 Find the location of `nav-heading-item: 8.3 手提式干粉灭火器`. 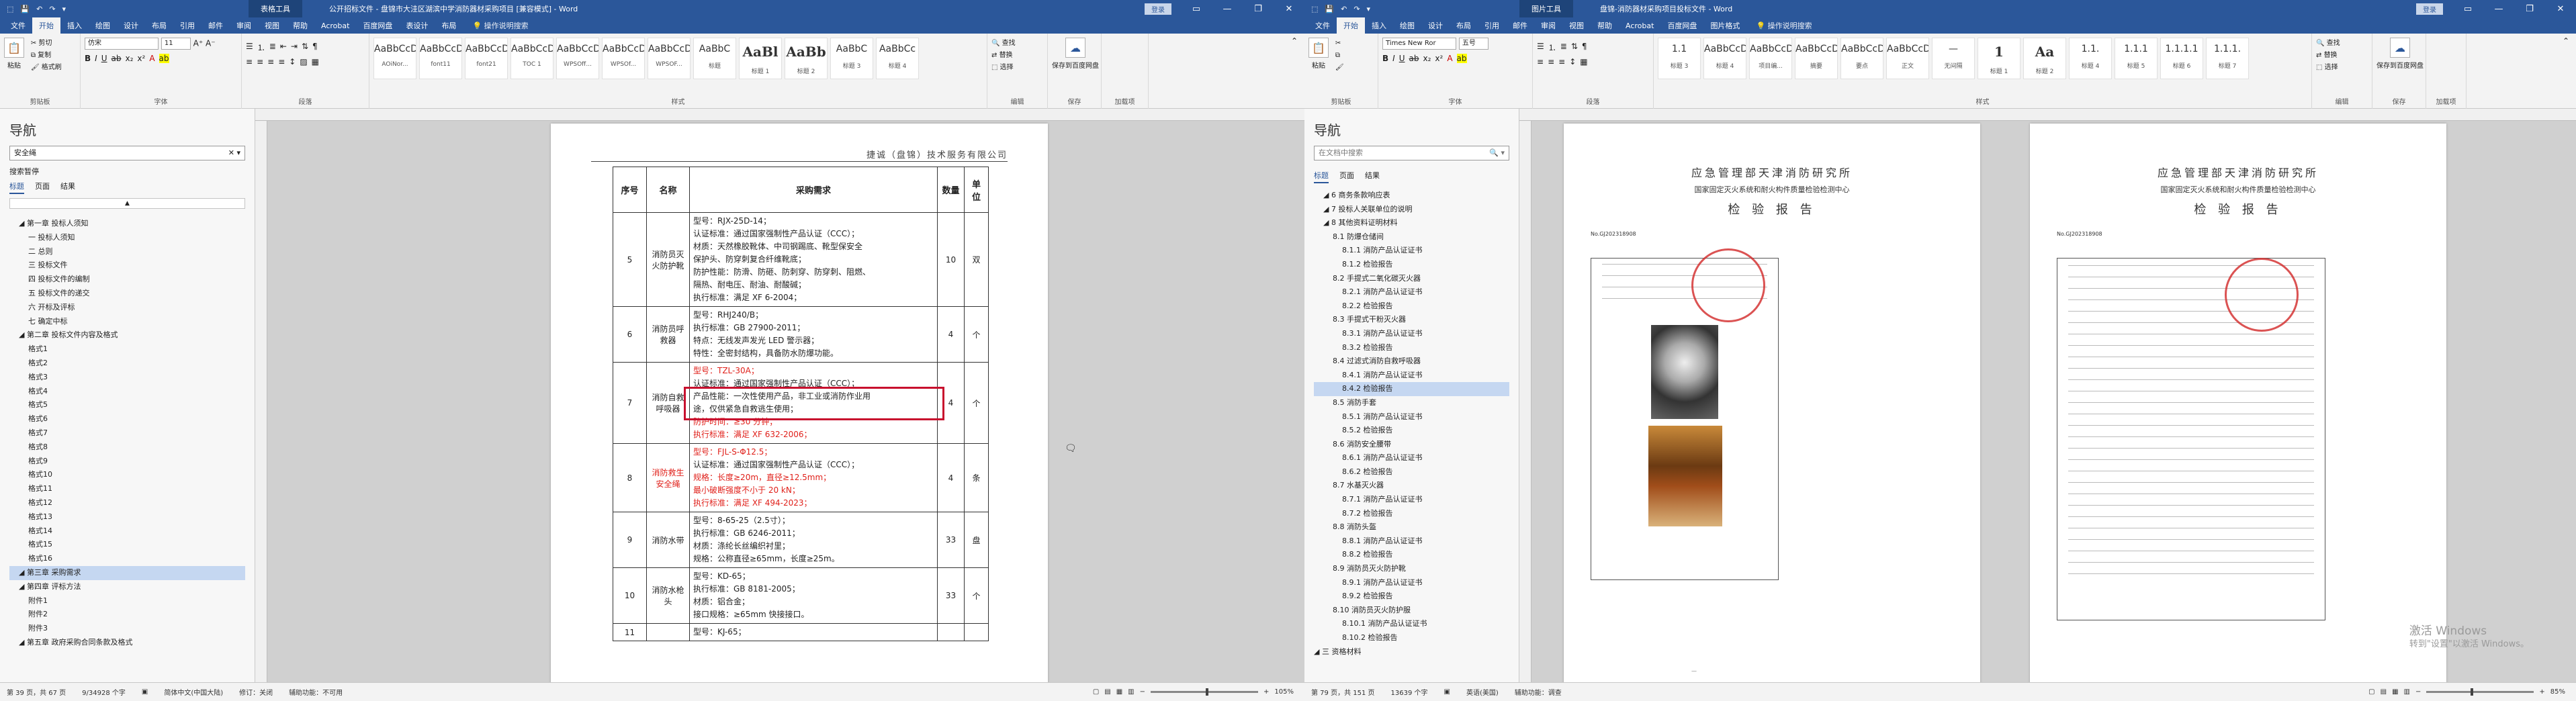

nav-heading-item: 8.3 手提式干粉灭火器 is located at coordinates (1411, 320).